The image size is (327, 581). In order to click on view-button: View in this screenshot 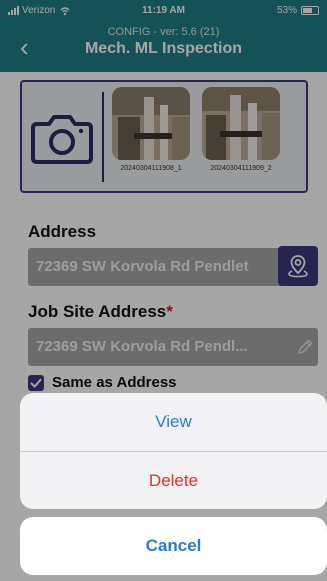, I will do `click(173, 422)`.